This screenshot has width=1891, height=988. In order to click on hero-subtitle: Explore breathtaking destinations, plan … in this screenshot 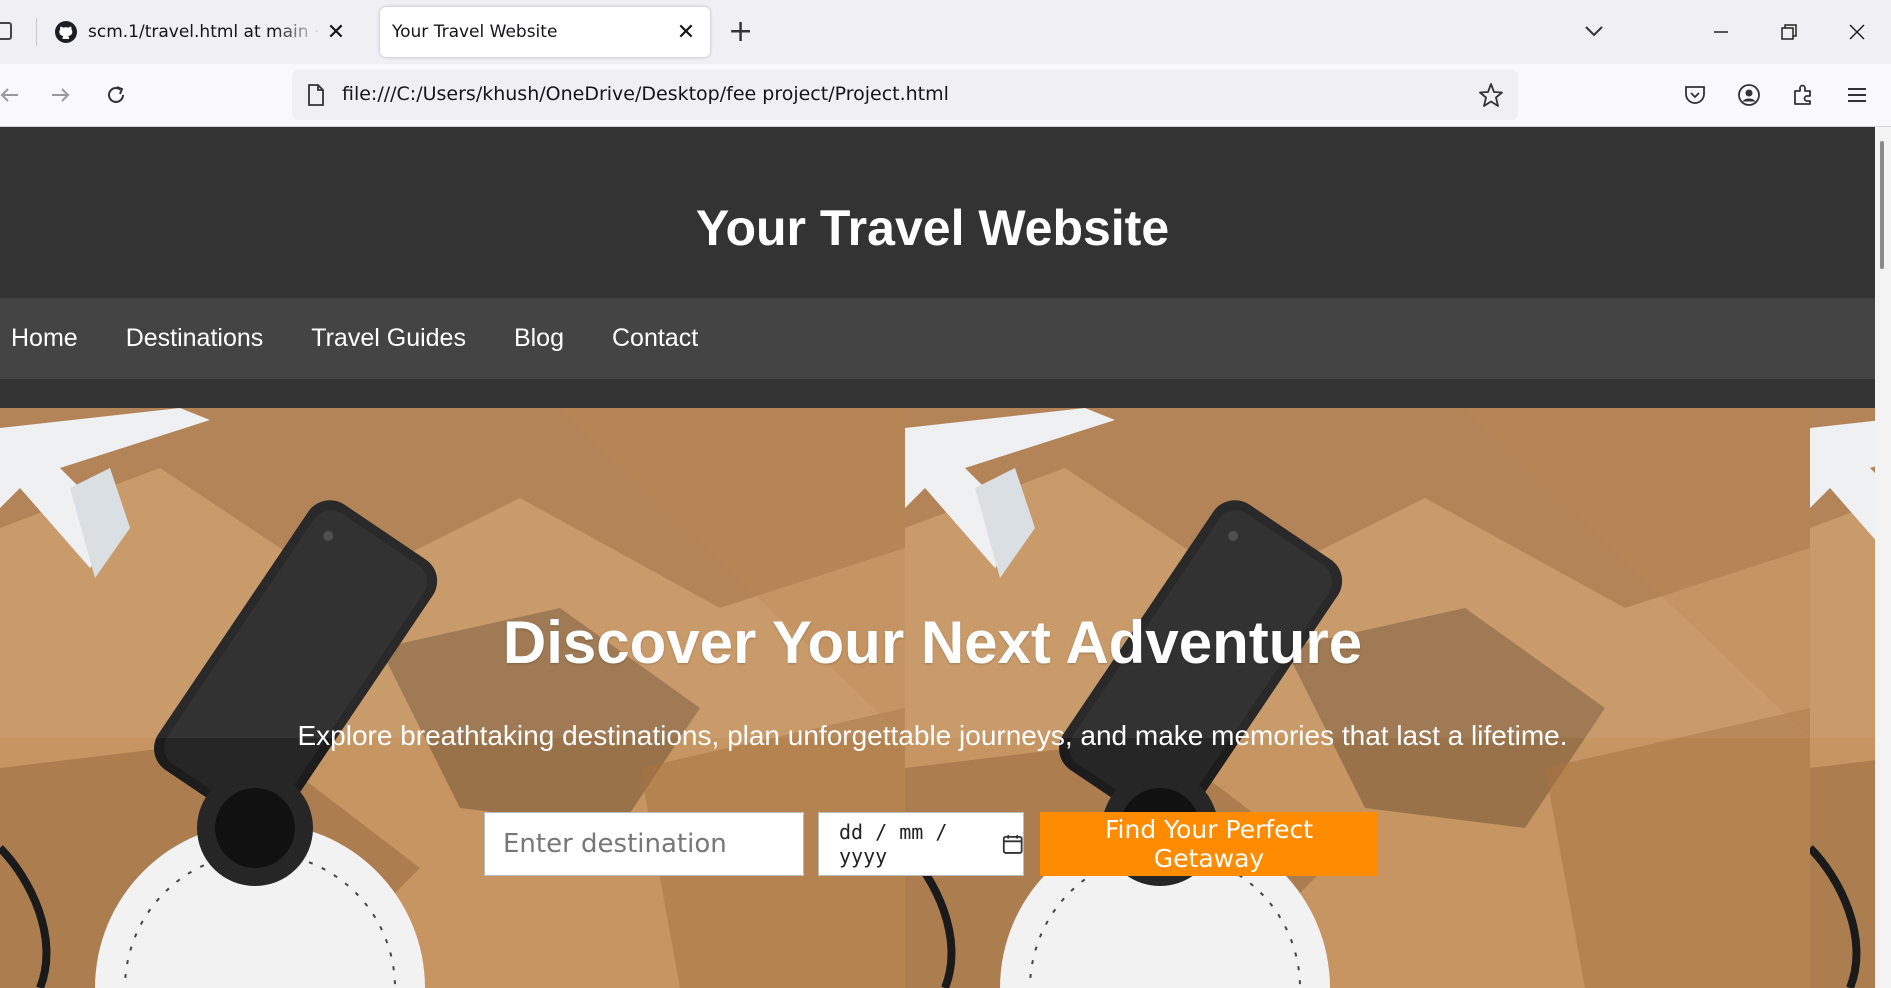, I will do `click(932, 735)`.